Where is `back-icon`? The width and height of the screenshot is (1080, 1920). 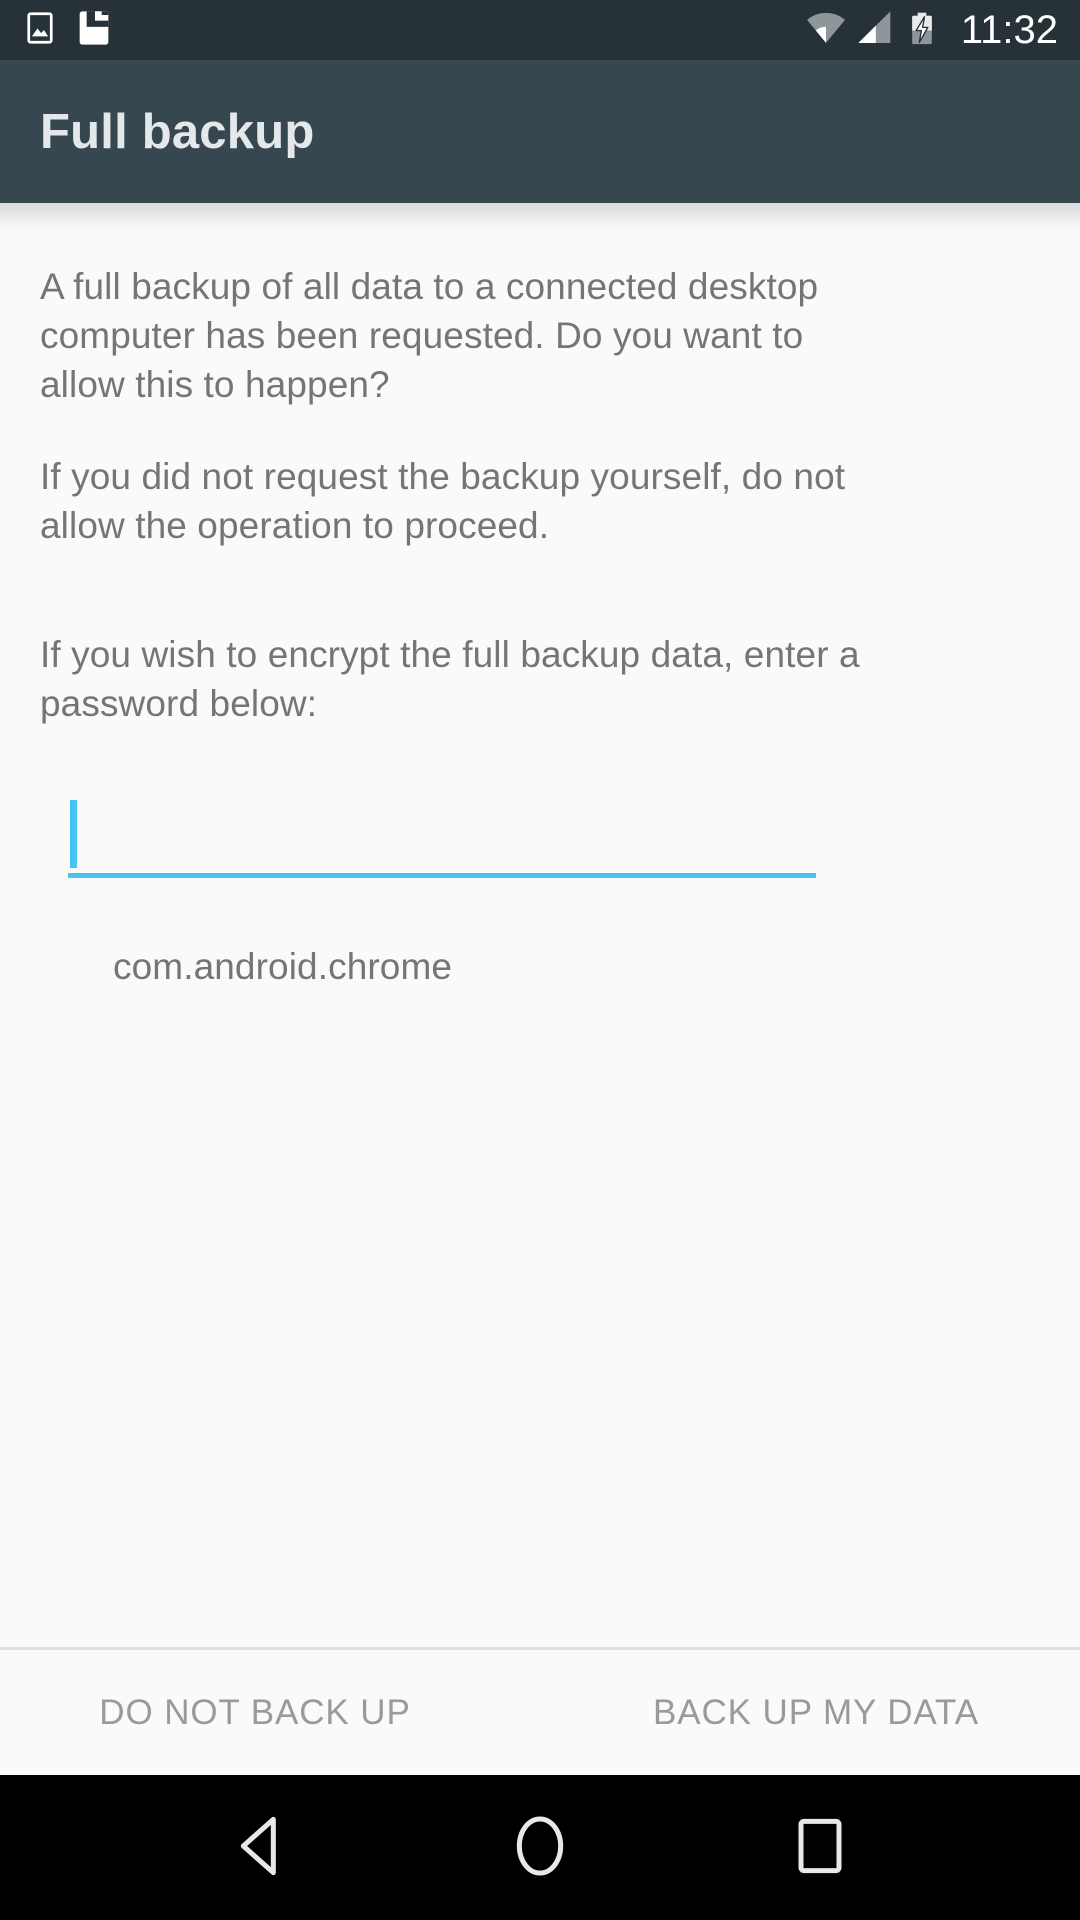
back-icon is located at coordinates (260, 1847).